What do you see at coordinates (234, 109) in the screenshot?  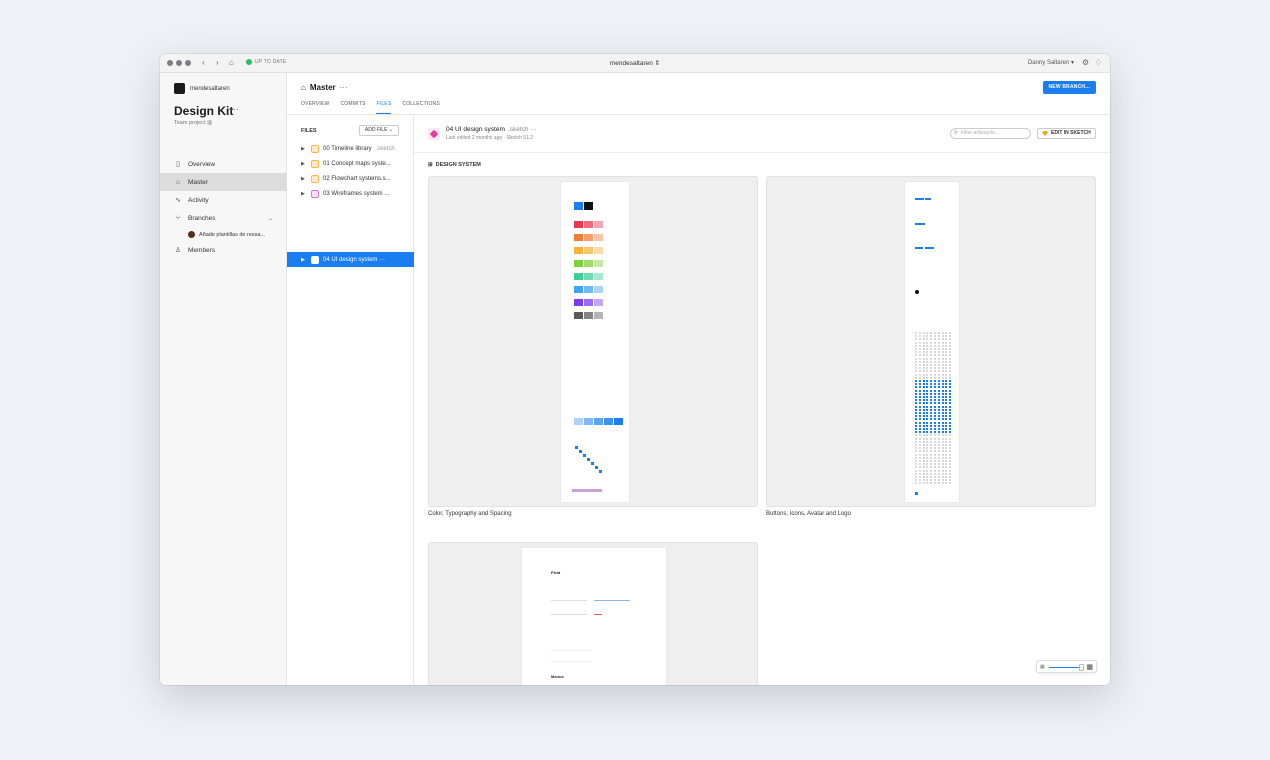 I see `project-more-icon: ···` at bounding box center [234, 109].